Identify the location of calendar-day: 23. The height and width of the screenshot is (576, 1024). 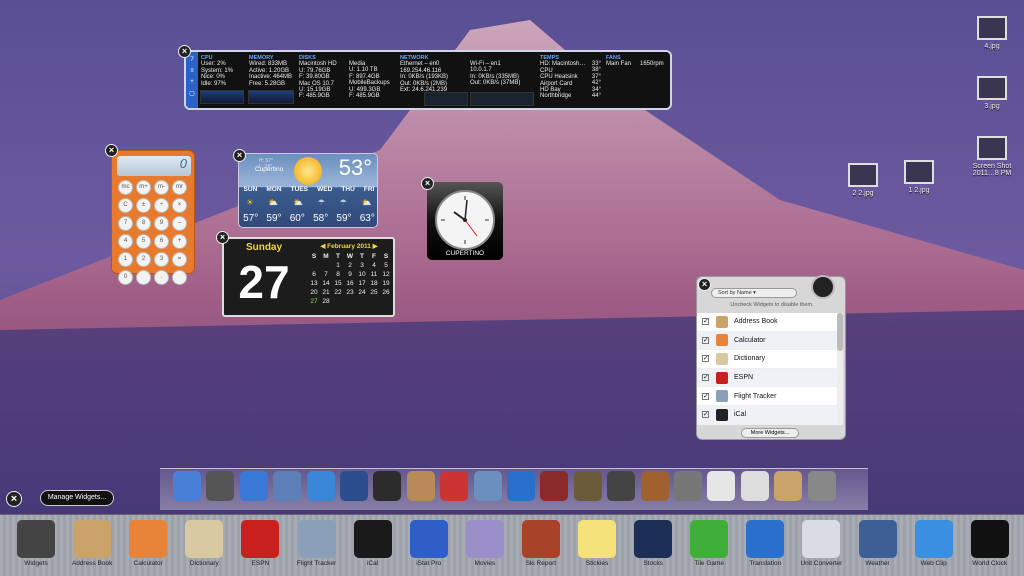
(350, 292).